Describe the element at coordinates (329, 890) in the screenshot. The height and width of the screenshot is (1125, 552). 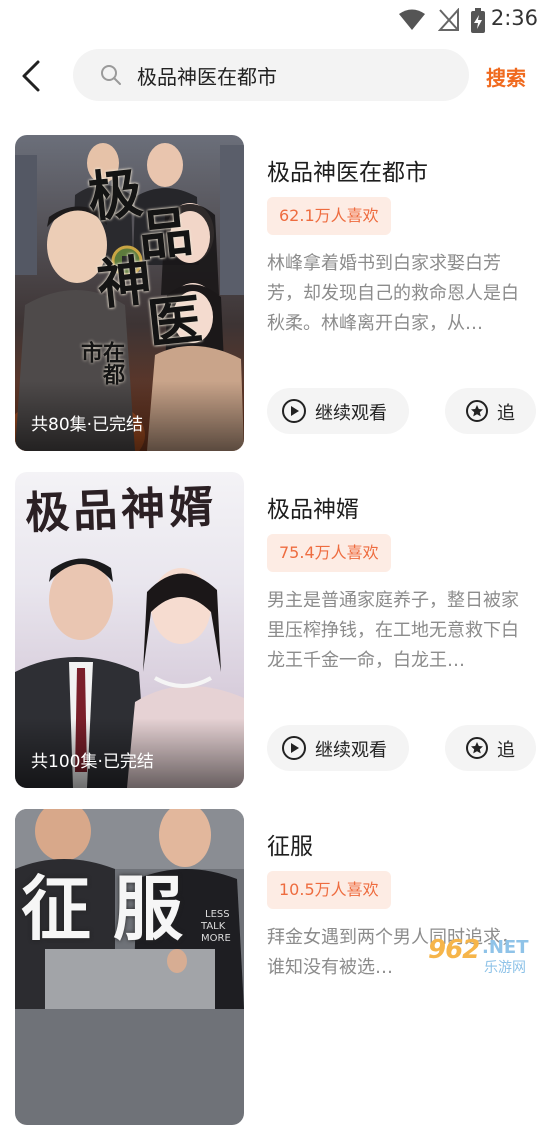
I see `likes-badge: 10.5万人喜欢` at that location.